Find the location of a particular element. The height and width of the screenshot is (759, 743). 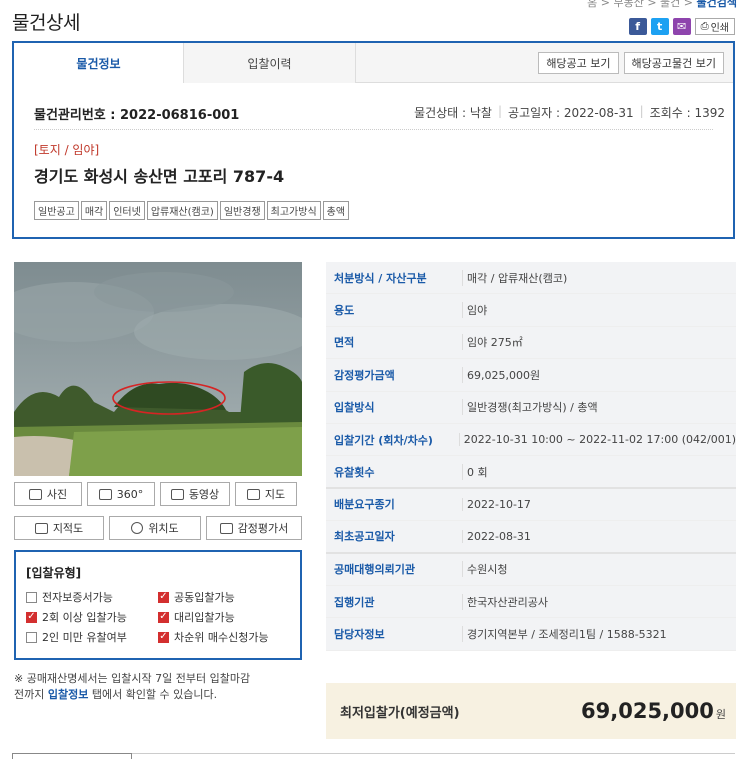

bid-option-second-bidder: ✓ 차순위 매수신청가능 is located at coordinates (223, 637).